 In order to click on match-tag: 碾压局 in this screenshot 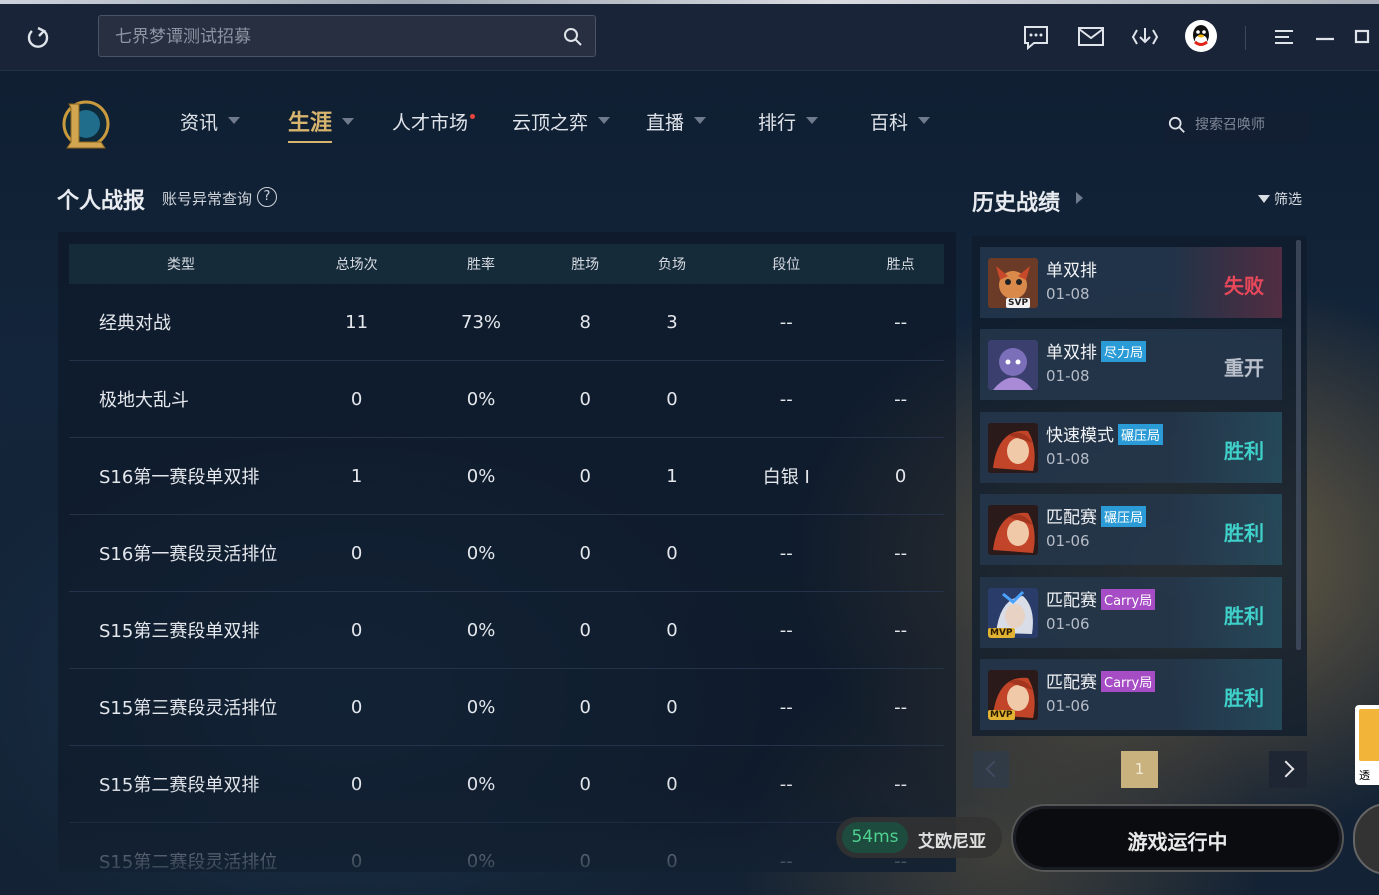, I will do `click(1141, 434)`.